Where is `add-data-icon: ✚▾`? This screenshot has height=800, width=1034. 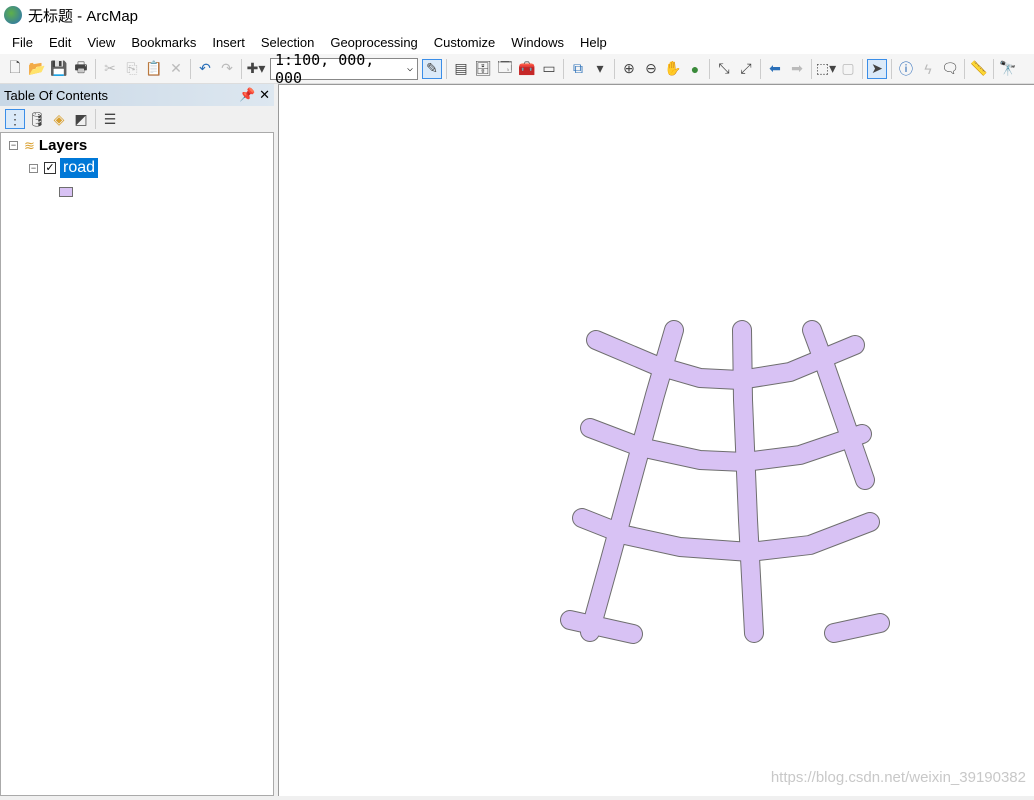
add-data-icon: ✚▾ is located at coordinates (256, 69).